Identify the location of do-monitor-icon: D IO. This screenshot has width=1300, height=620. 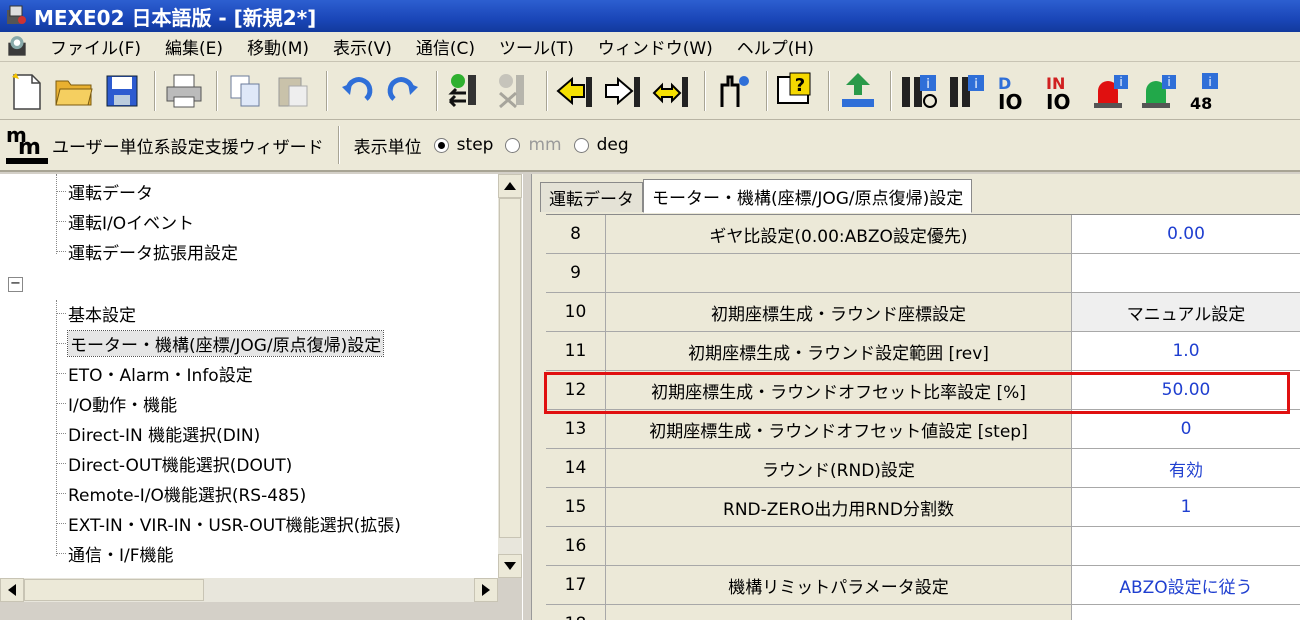
(1016, 91).